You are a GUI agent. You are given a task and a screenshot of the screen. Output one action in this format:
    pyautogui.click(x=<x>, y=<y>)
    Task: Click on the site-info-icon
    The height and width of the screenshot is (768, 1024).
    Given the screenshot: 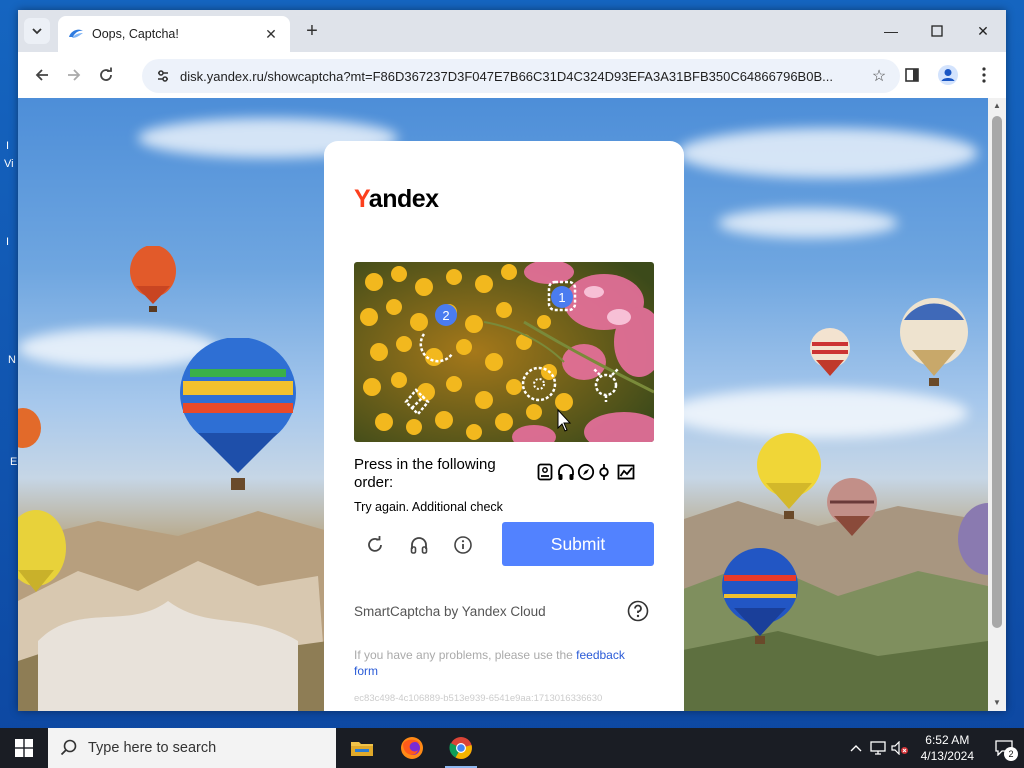 What is the action you would take?
    pyautogui.click(x=163, y=76)
    